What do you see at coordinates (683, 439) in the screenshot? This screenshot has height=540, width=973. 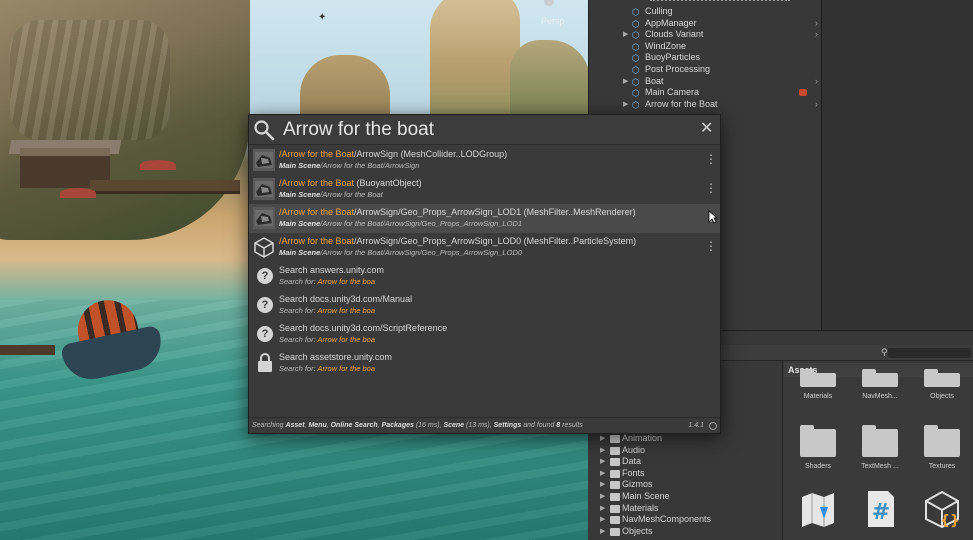 I see `folder-tree-item: ▶ Animation` at bounding box center [683, 439].